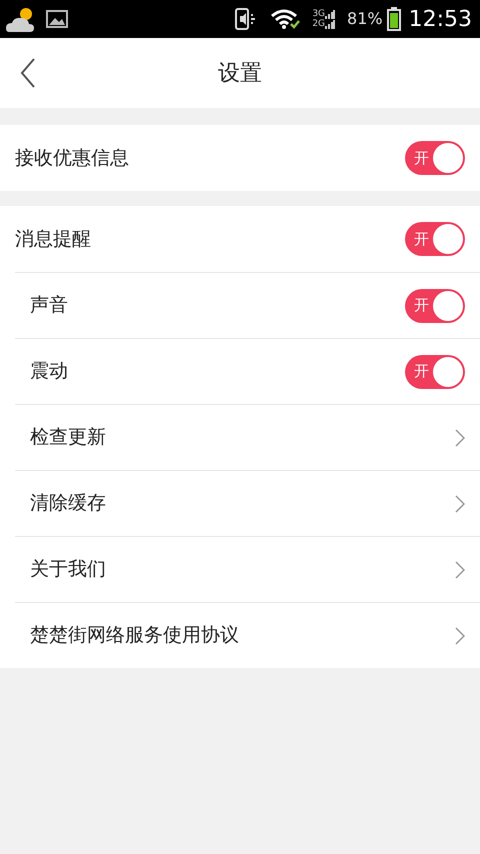 Image resolution: width=480 pixels, height=854 pixels. I want to click on page-title: 设置, so click(240, 74).